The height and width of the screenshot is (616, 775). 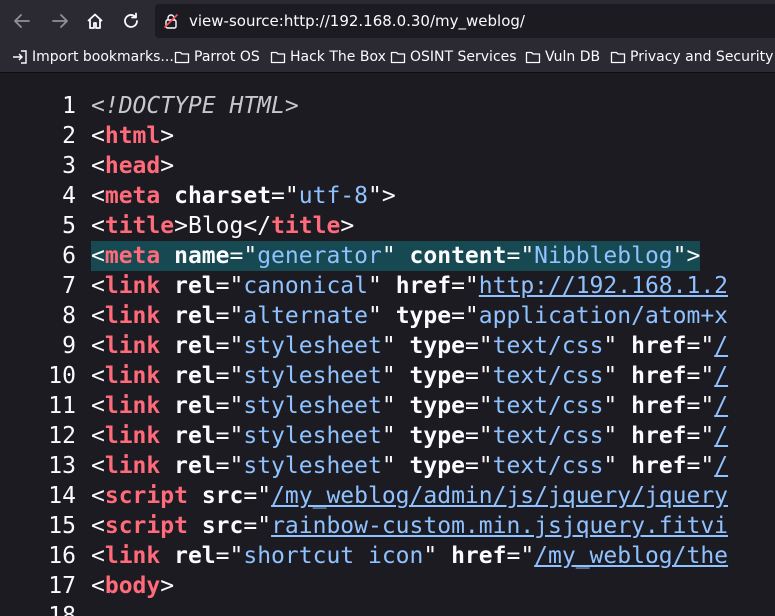 I want to click on reload-button, so click(x=131, y=21).